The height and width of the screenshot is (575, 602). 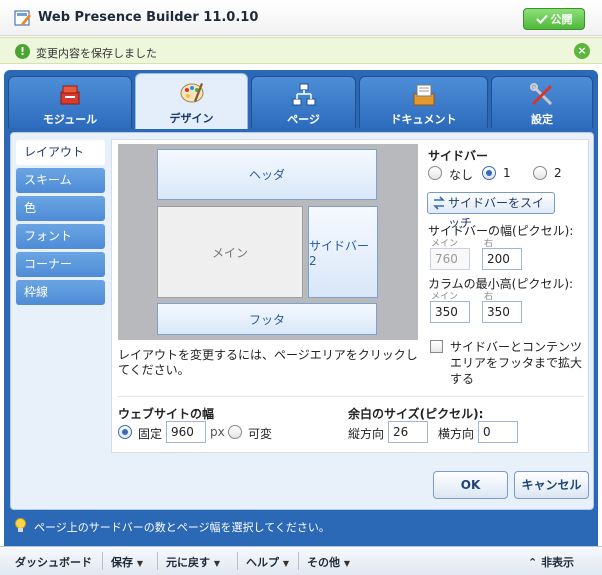 I want to click on sidebar-title: サイドバー, so click(x=458, y=156).